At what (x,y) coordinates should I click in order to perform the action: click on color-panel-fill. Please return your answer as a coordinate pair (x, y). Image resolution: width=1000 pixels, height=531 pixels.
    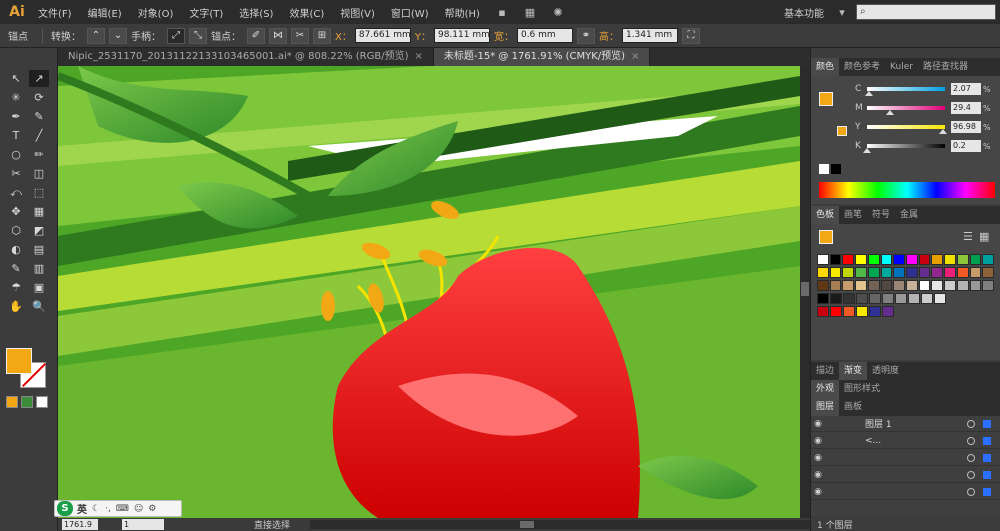
    Looking at the image, I should click on (826, 99).